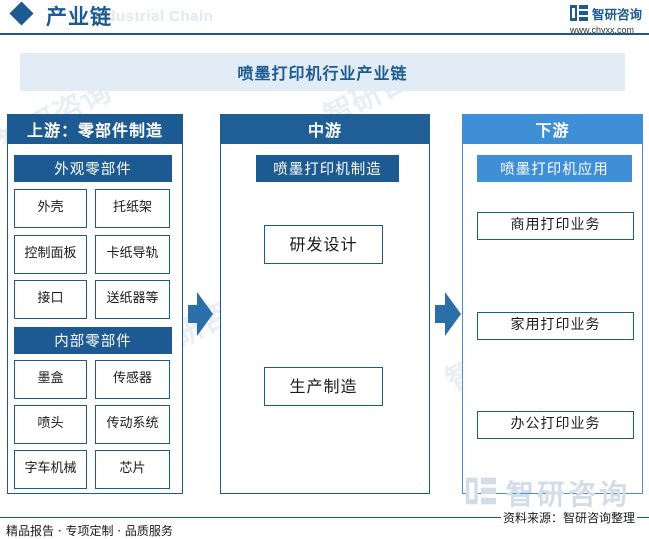  What do you see at coordinates (552, 129) in the screenshot?
I see `downstream-heading: 下游` at bounding box center [552, 129].